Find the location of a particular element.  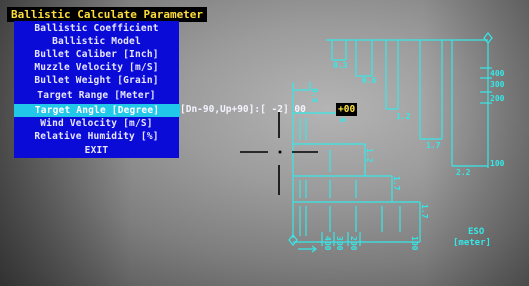

upper-range-label: 100 is located at coordinates (497, 163).